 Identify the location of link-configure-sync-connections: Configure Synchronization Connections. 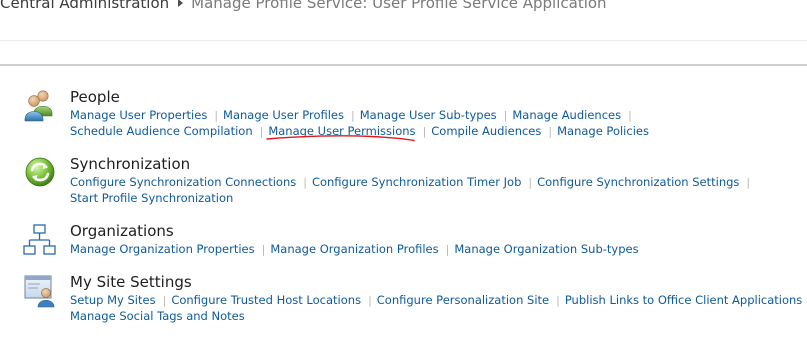
(183, 182).